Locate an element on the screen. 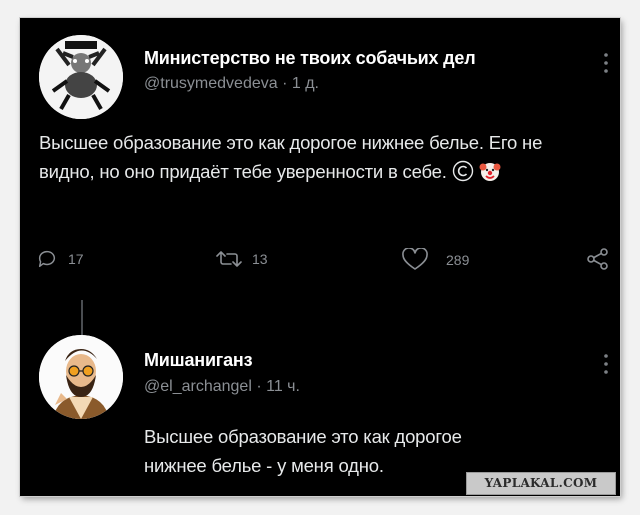 This screenshot has height=515, width=640. timestamp: · 11 ч. is located at coordinates (278, 386).